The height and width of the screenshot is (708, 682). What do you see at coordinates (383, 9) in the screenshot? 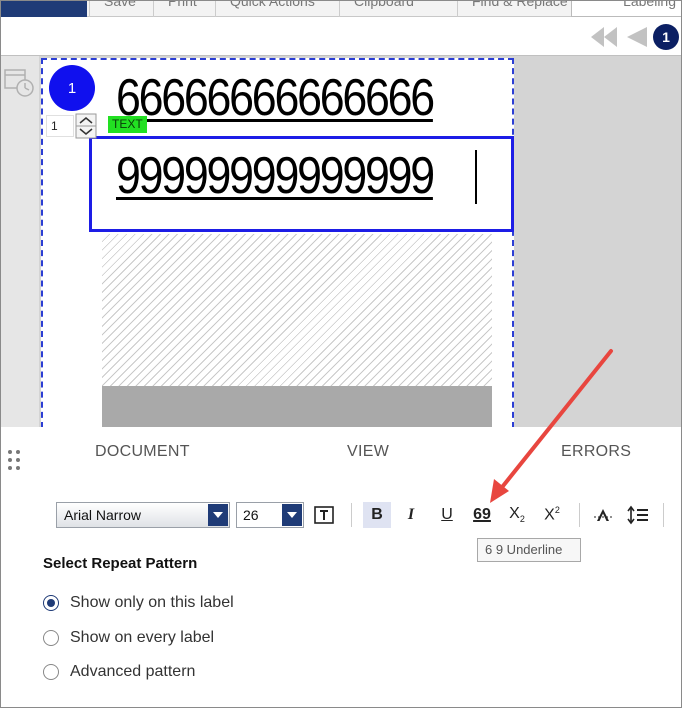
I see `tab-clipboard: Clipboard` at bounding box center [383, 9].